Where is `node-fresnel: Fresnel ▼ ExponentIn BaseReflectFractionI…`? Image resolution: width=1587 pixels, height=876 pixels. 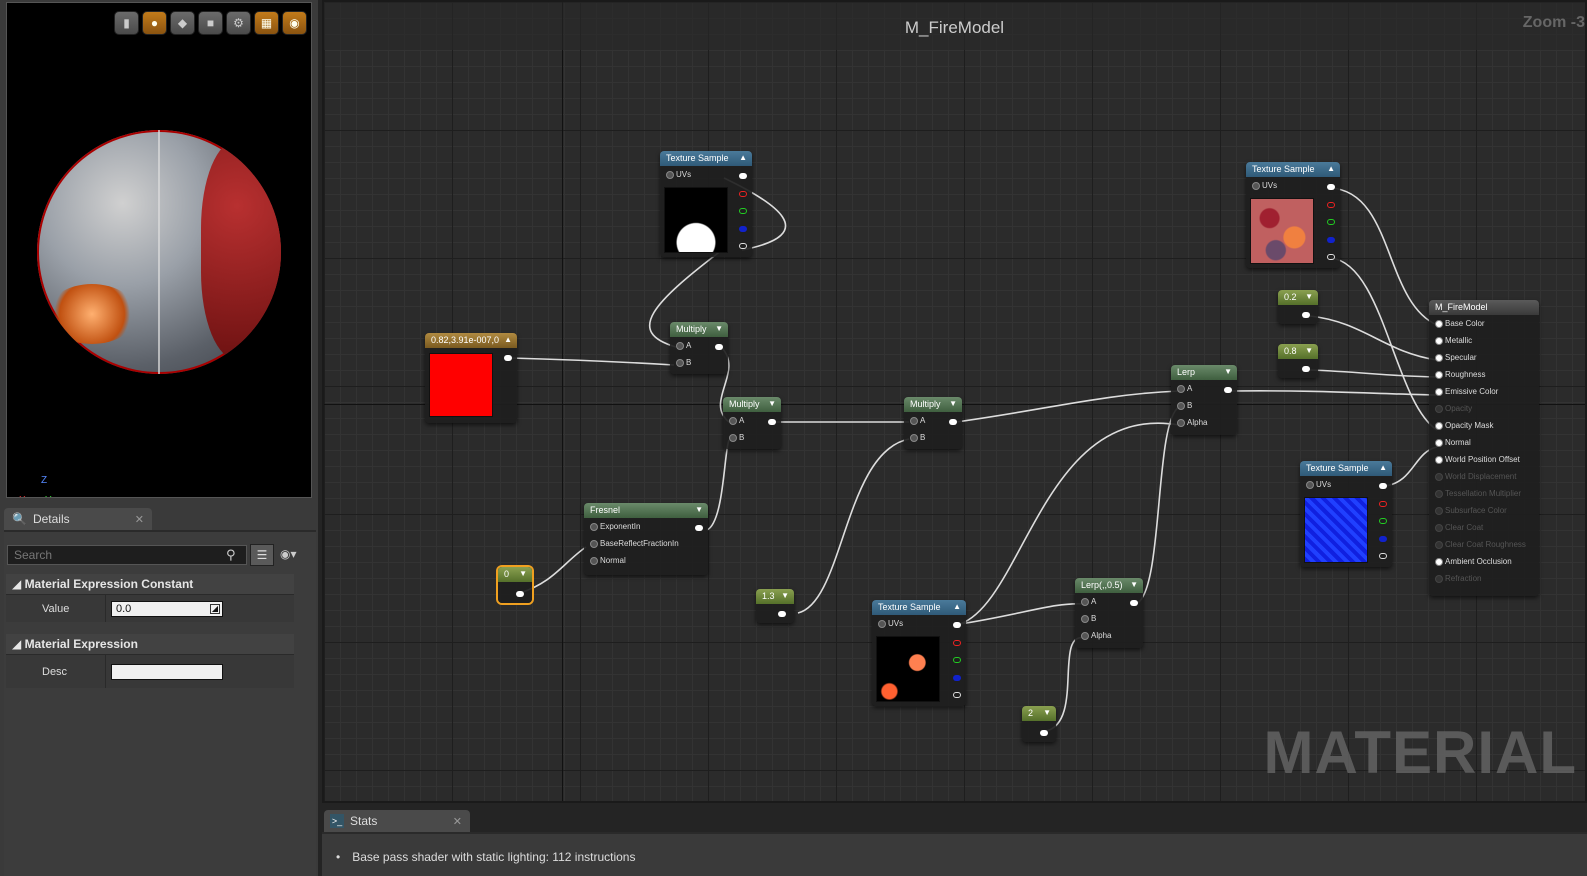
node-fresnel: Fresnel ▼ ExponentIn BaseReflectFractionI… is located at coordinates (646, 539).